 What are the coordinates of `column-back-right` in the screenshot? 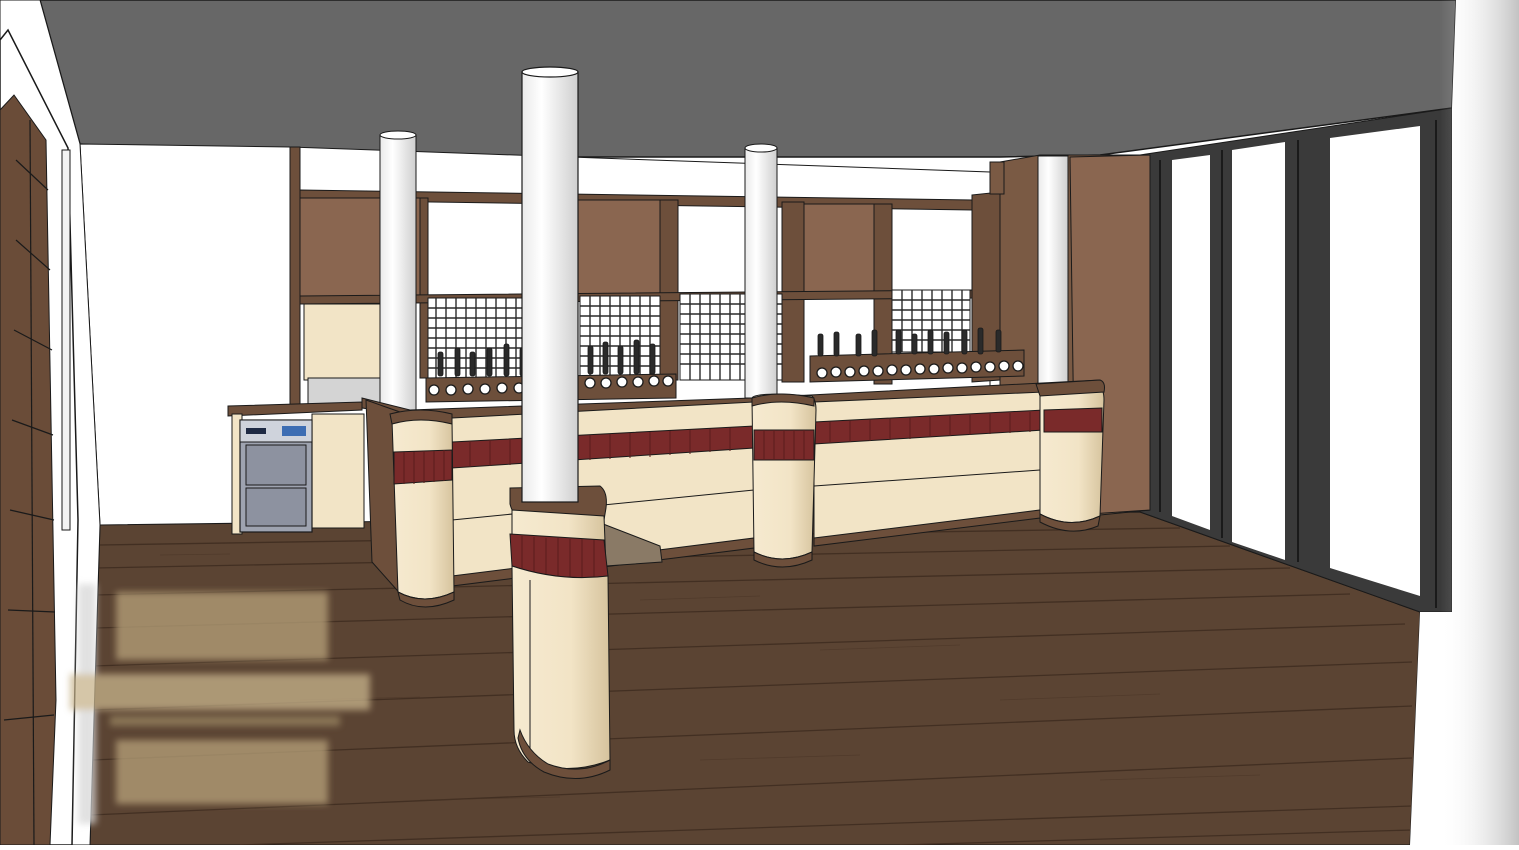 It's located at (1053, 270).